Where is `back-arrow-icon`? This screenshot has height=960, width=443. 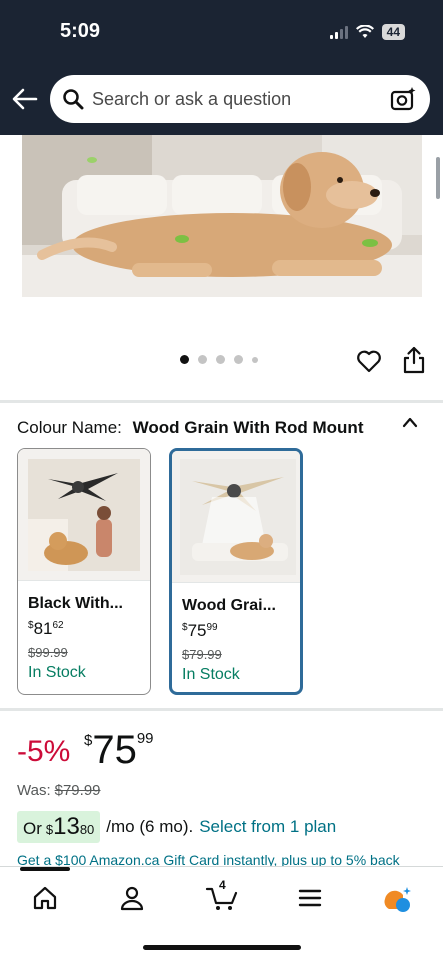
back-arrow-icon is located at coordinates (25, 99).